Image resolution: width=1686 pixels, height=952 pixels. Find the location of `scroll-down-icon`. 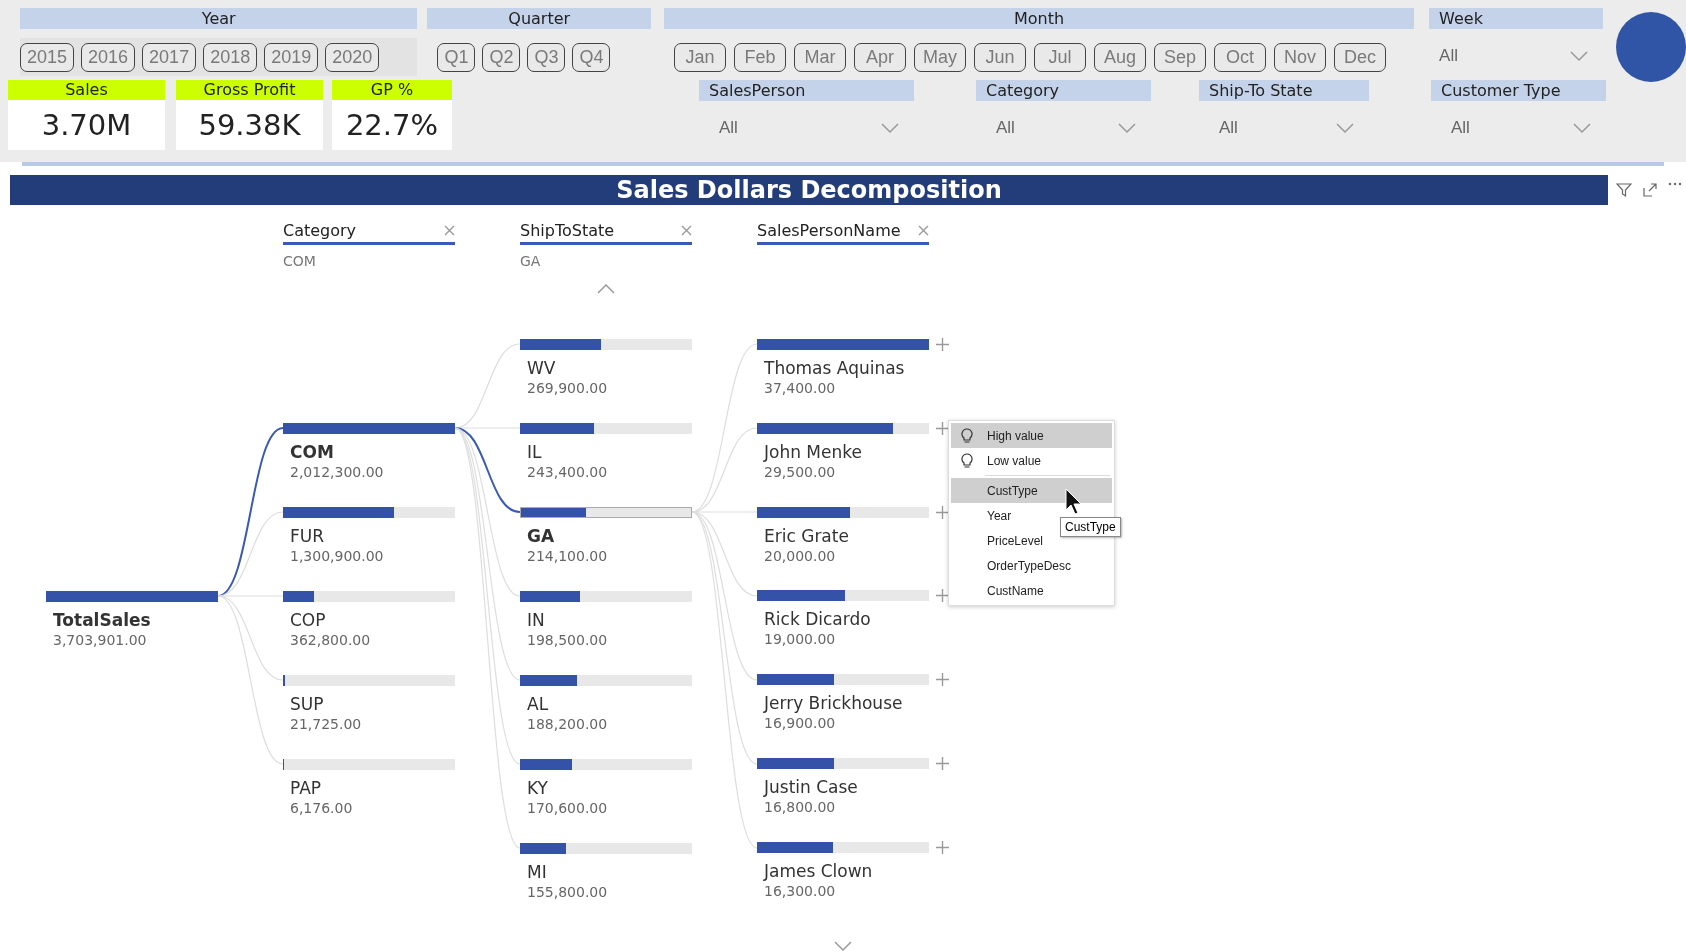

scroll-down-icon is located at coordinates (843, 945).